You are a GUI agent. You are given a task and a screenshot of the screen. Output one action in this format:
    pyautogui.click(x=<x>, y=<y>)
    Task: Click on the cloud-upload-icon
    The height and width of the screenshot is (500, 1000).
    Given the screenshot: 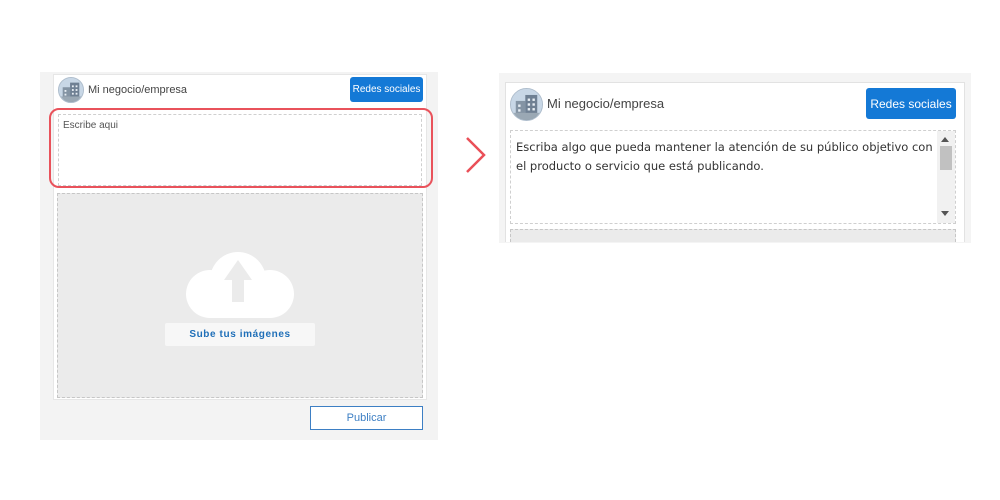 What is the action you would take?
    pyautogui.click(x=240, y=285)
    